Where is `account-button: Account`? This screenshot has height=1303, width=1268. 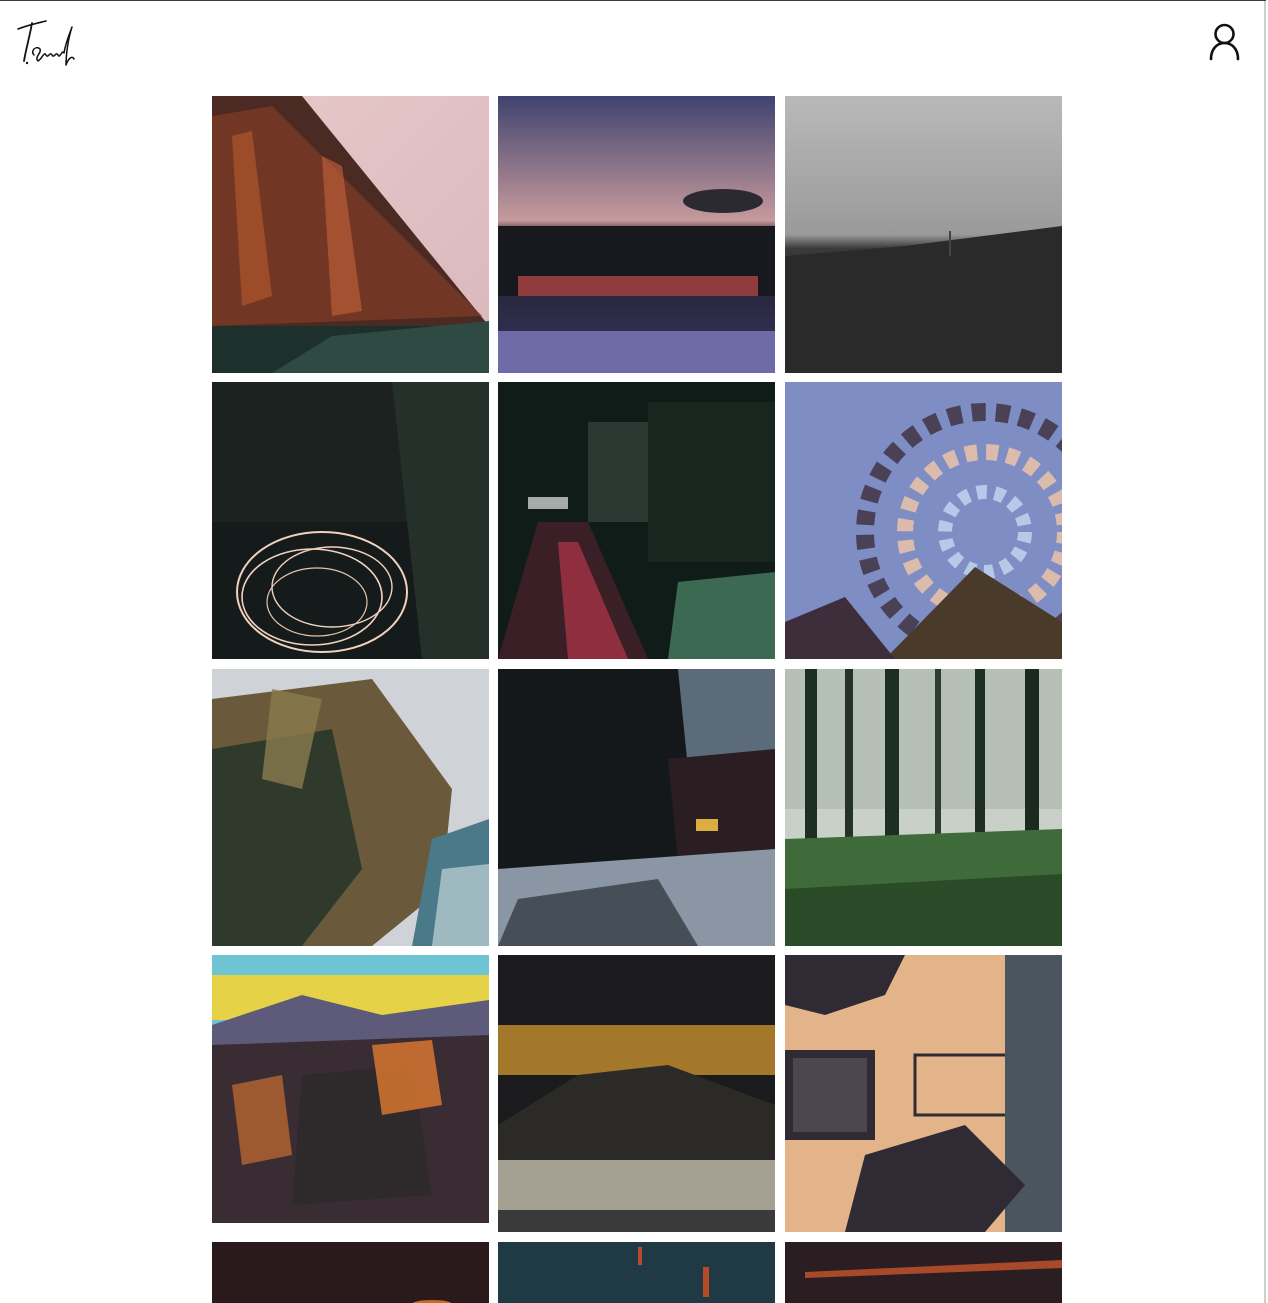 account-button: Account is located at coordinates (1225, 42).